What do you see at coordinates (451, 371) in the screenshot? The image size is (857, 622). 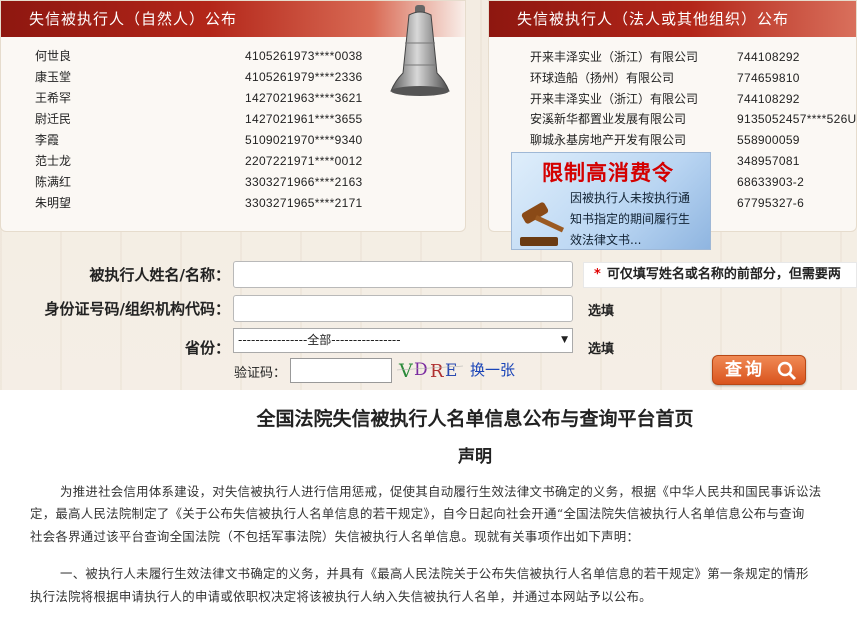 I see `captcha-char-4: E` at bounding box center [451, 371].